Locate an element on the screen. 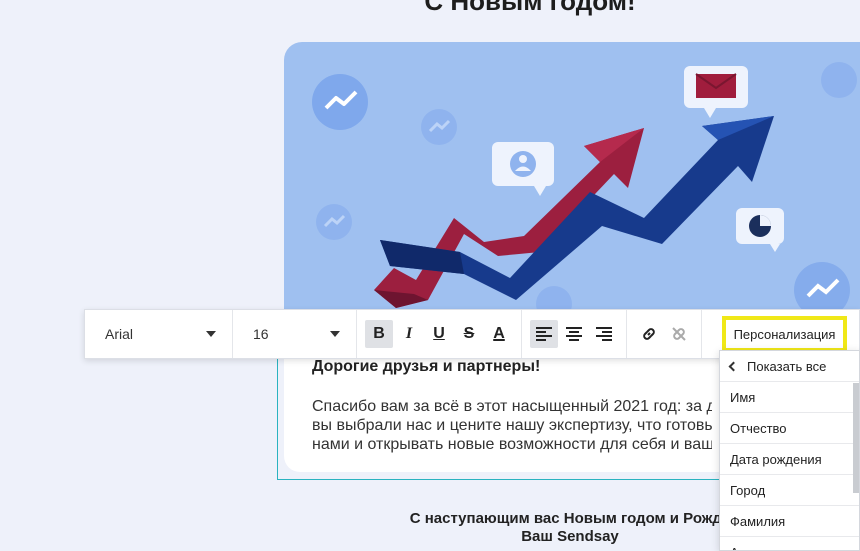  email-title: С Новым годом! is located at coordinates (530, 8).